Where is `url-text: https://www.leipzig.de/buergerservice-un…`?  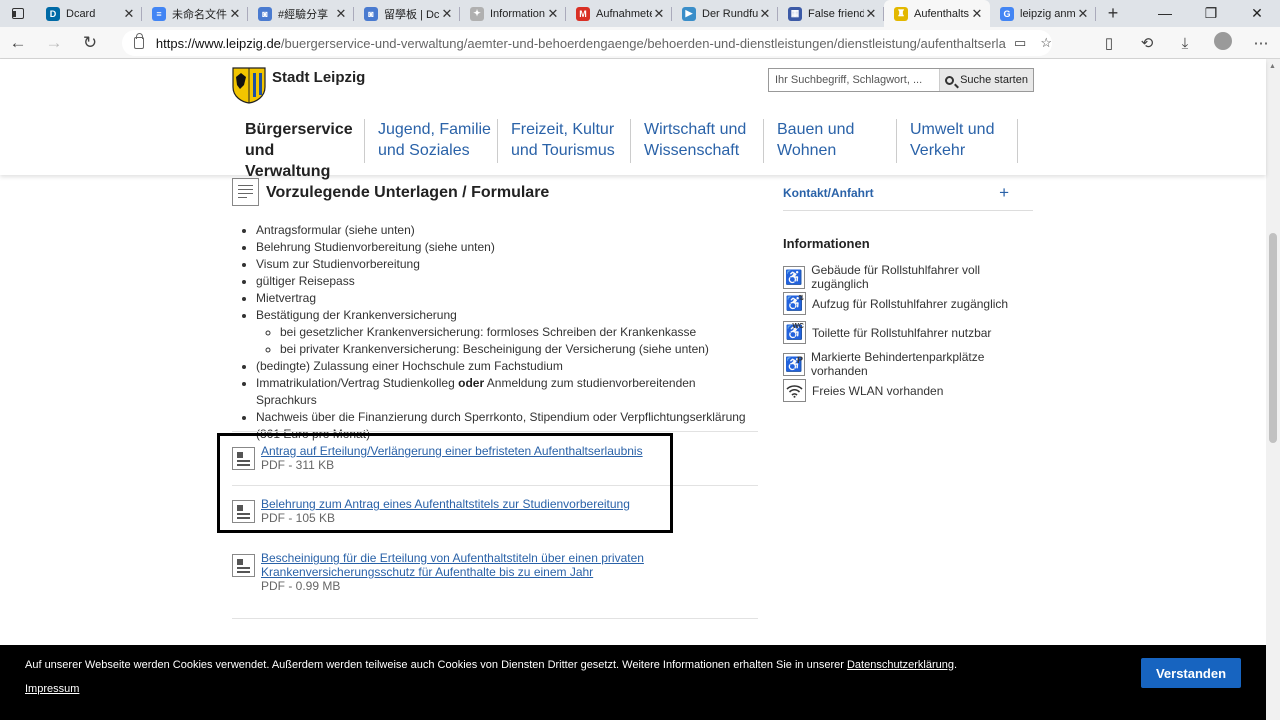 url-text: https://www.leipzig.de/buergerservice-un… is located at coordinates (581, 43).